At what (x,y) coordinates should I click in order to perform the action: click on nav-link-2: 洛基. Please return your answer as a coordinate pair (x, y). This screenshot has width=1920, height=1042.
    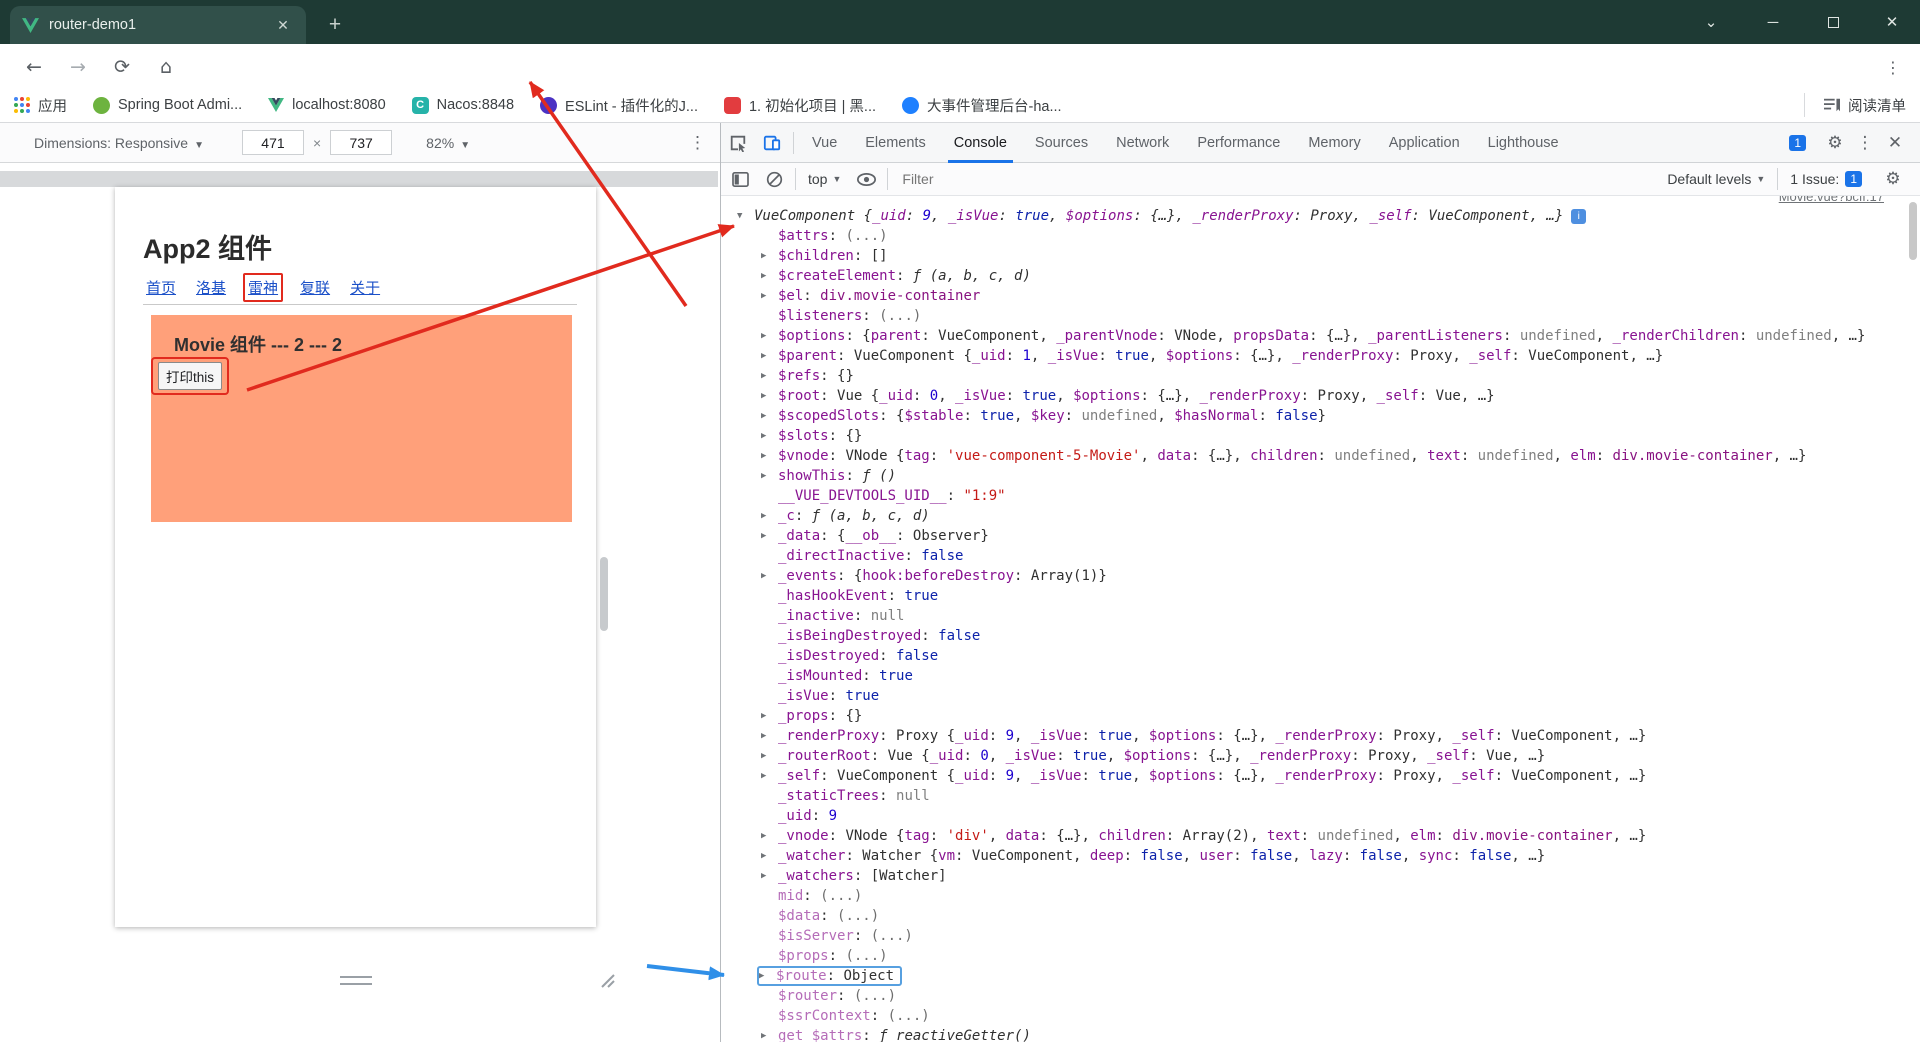
    Looking at the image, I should click on (211, 287).